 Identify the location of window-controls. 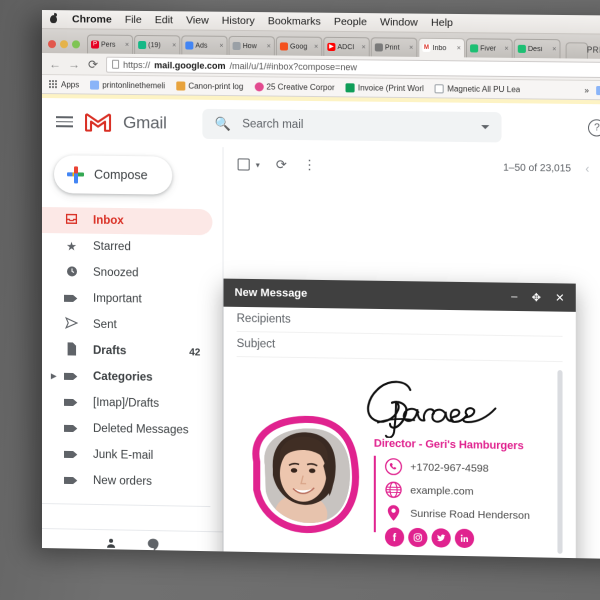
(67, 46).